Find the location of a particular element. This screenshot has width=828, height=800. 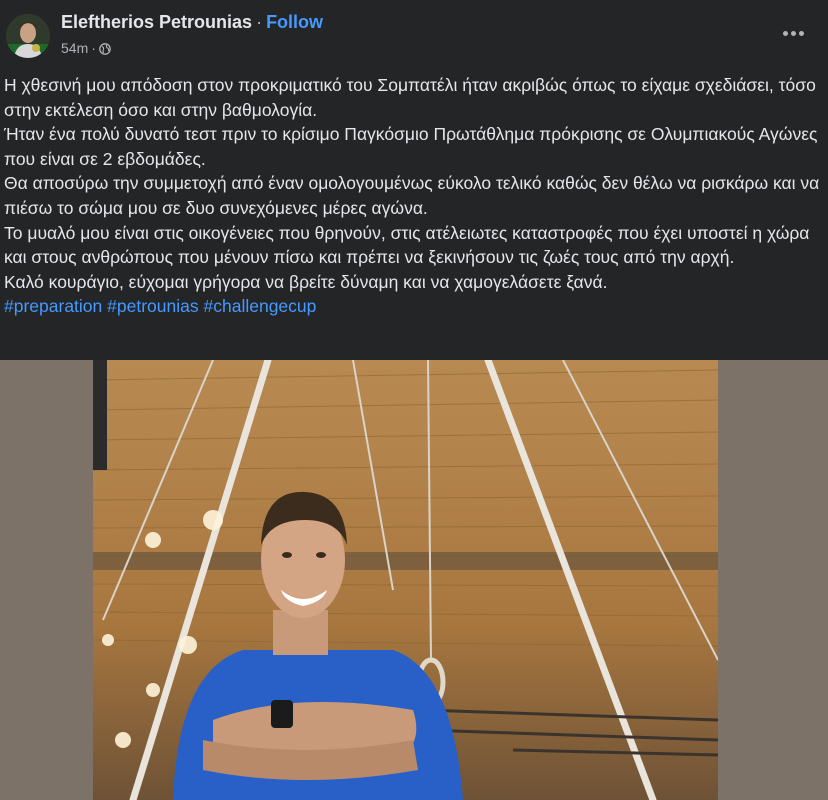

hashtag-row: #preparation #petrounias #challengecup is located at coordinates (414, 306).